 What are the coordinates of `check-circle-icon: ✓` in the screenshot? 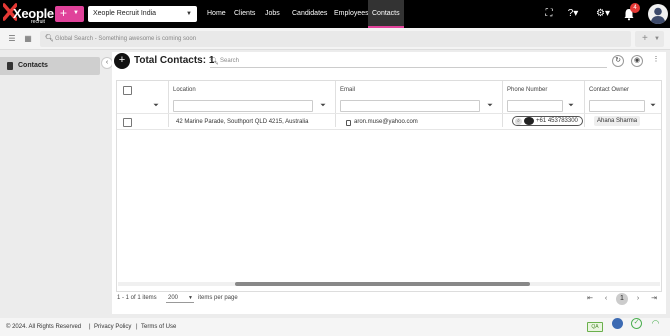 It's located at (636, 323).